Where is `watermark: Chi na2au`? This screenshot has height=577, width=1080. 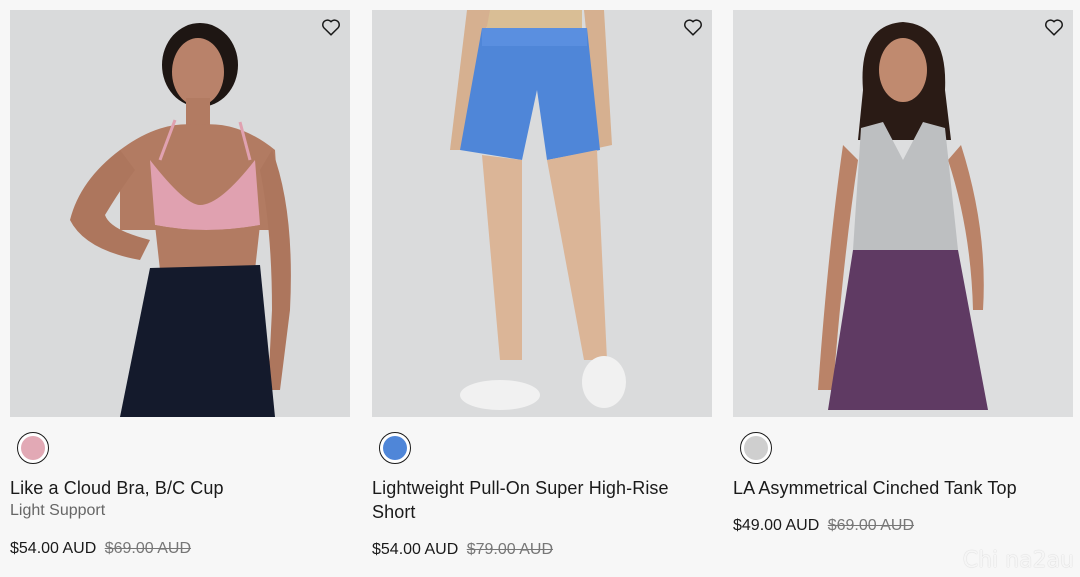 watermark: Chi na2au is located at coordinates (1018, 560).